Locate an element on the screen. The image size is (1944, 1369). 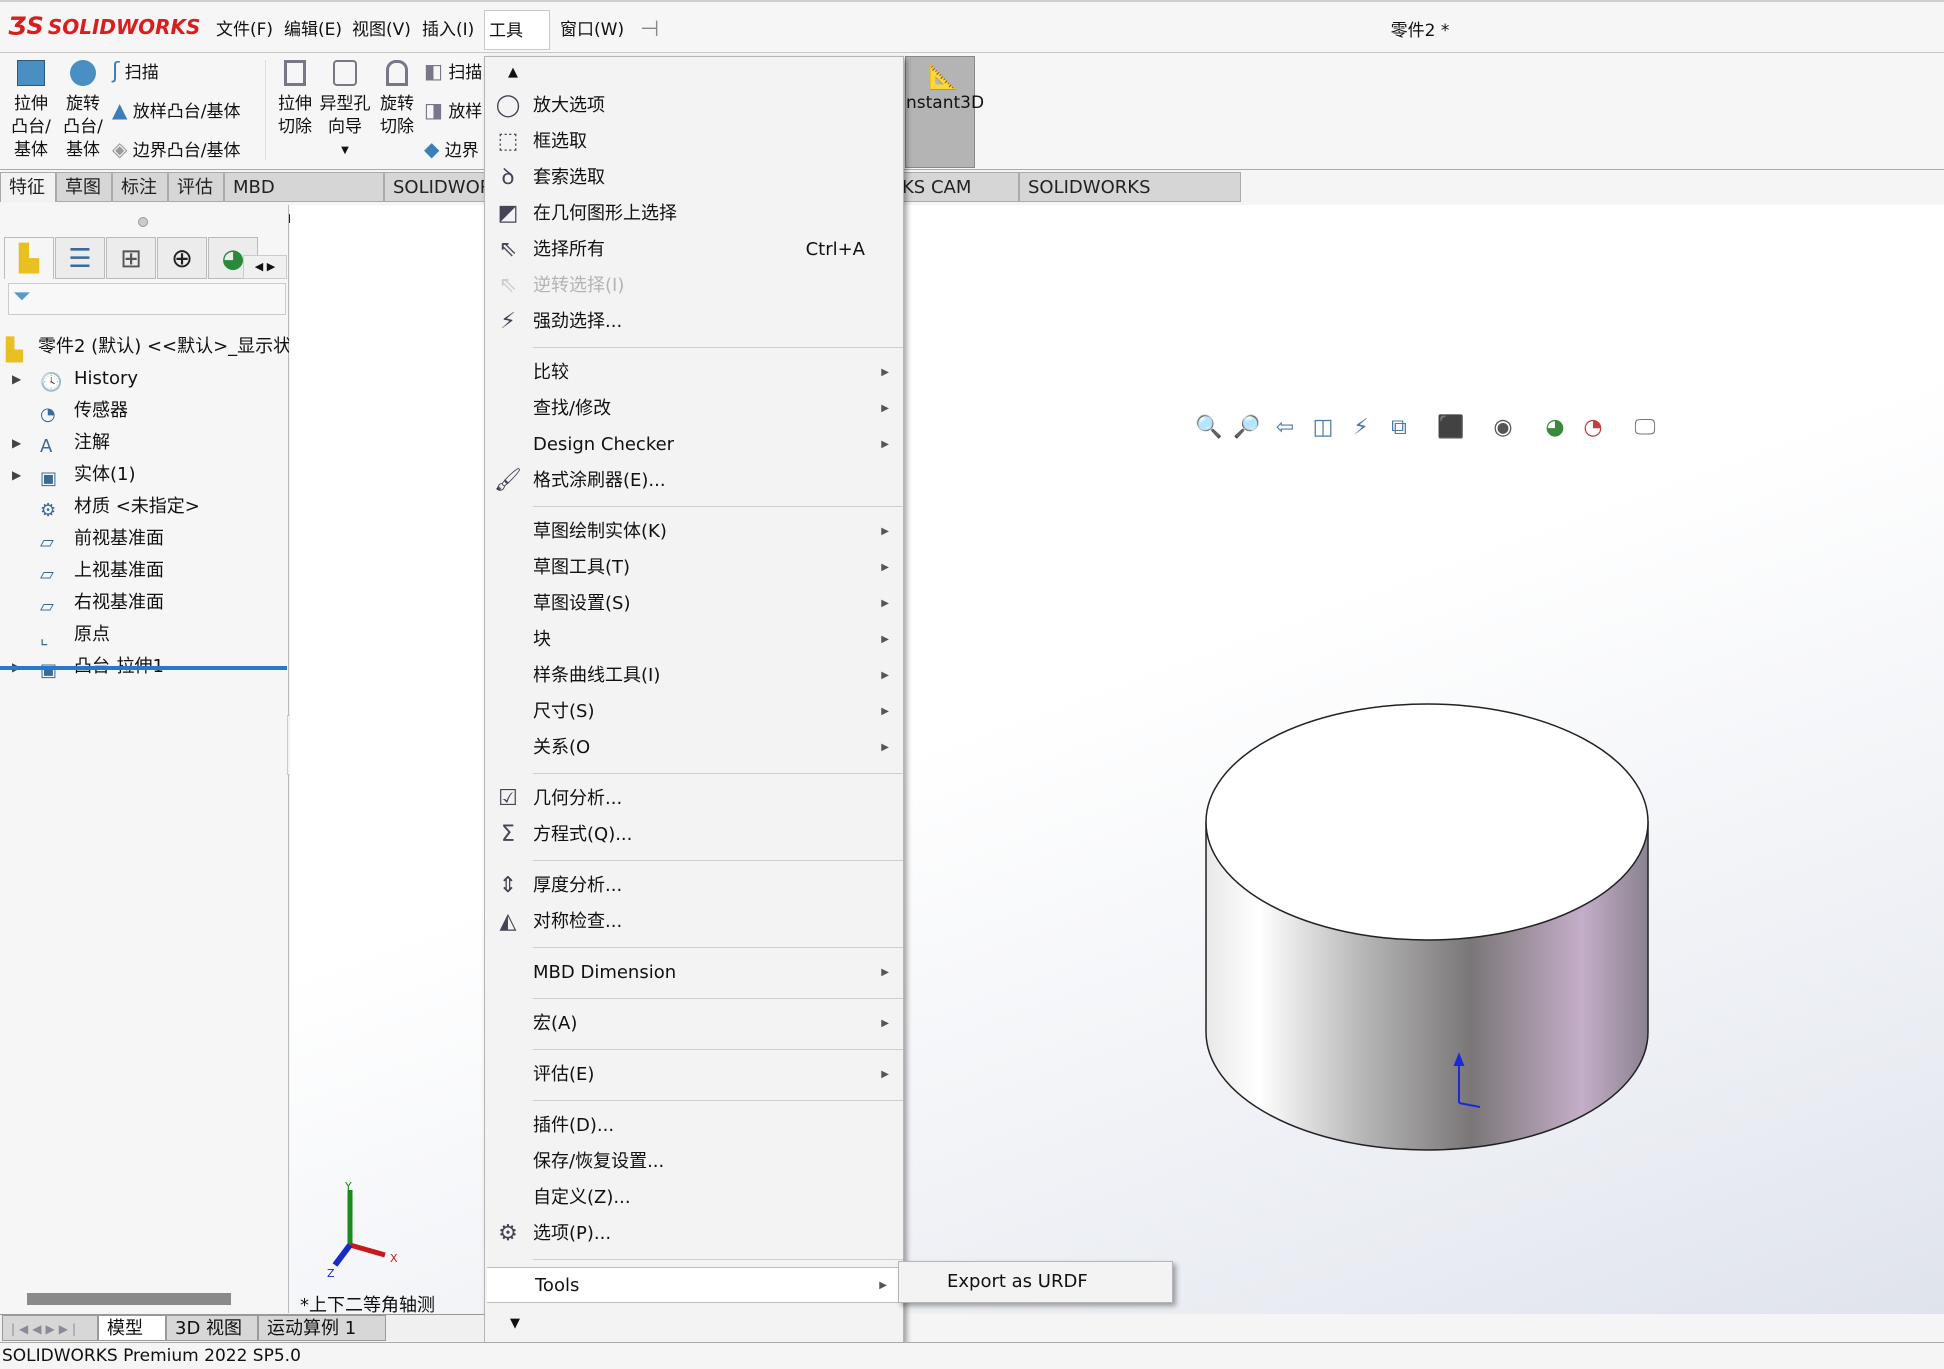
panel-horizontal-scrollbar is located at coordinates (129, 1299).